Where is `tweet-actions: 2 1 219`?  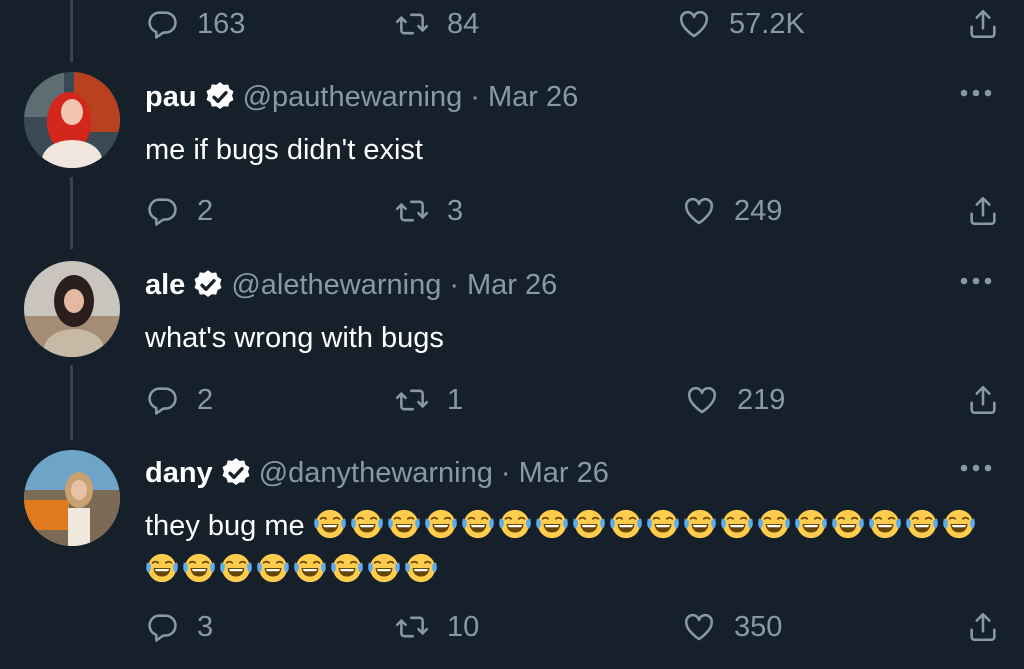 tweet-actions: 2 1 219 is located at coordinates (575, 400).